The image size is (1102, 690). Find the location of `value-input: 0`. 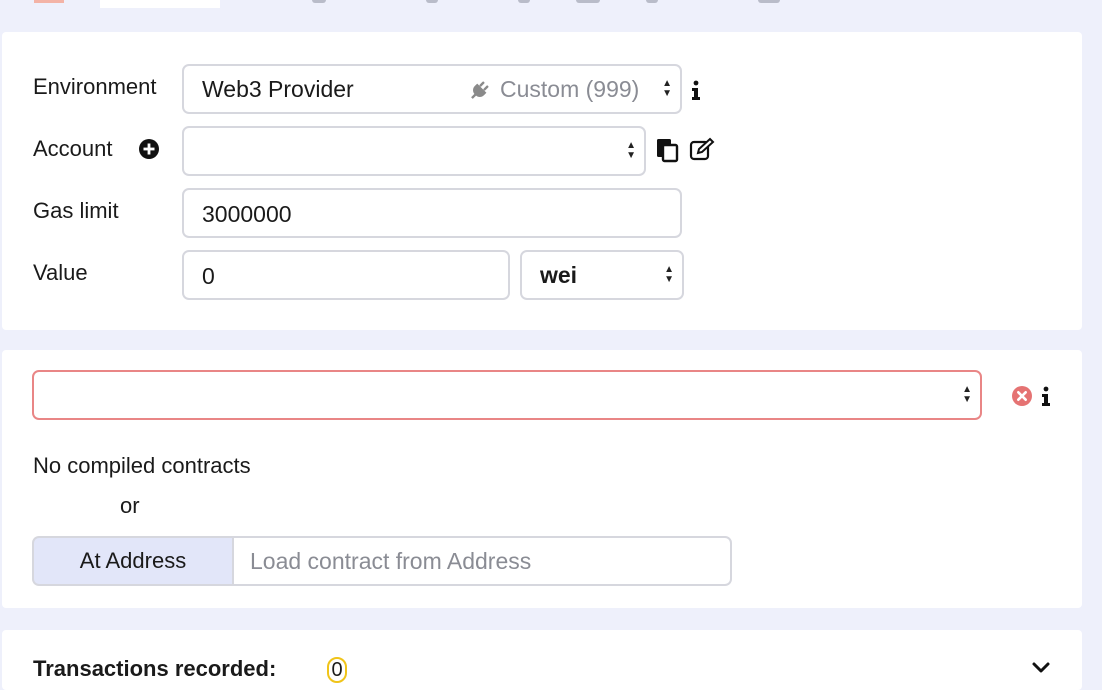

value-input: 0 is located at coordinates (346, 275).